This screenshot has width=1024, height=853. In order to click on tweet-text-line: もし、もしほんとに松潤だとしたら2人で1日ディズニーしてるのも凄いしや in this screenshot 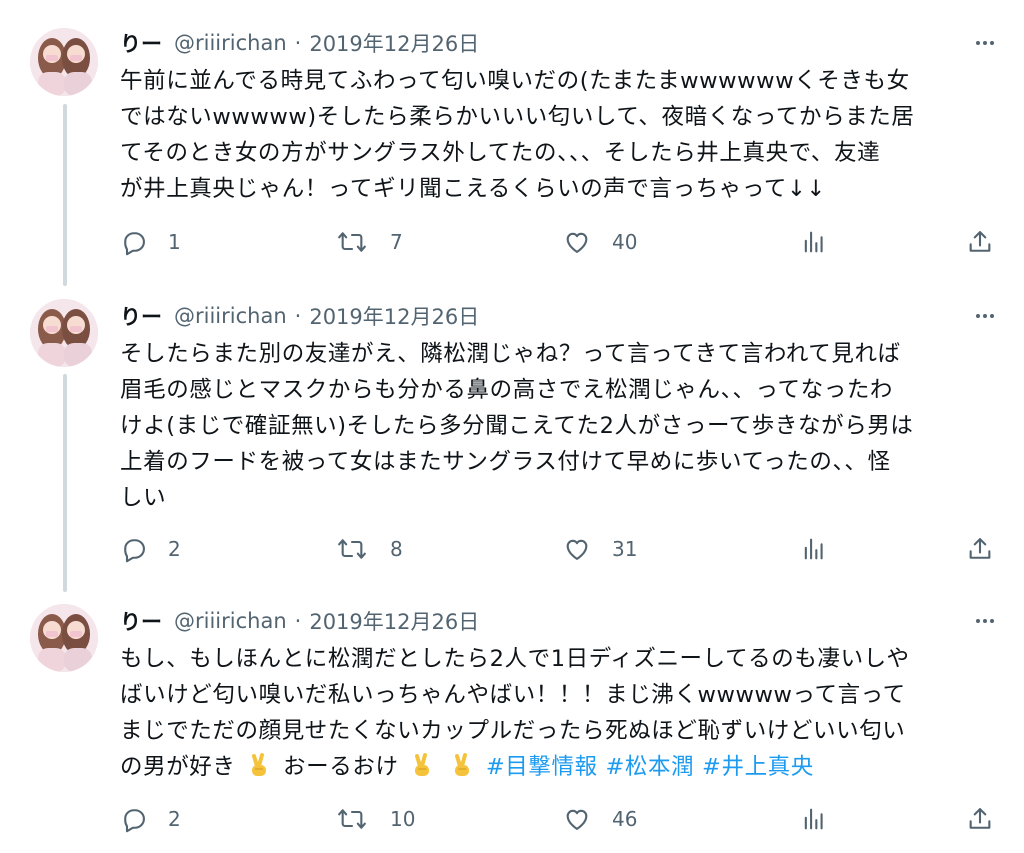, I will do `click(515, 659)`.